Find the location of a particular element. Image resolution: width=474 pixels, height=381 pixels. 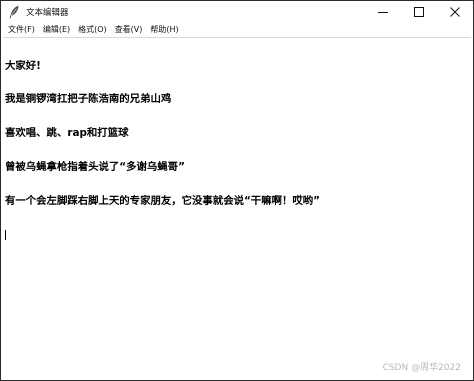

text-line: 喜欢唱、跳、rap和打篮球 is located at coordinates (67, 133).